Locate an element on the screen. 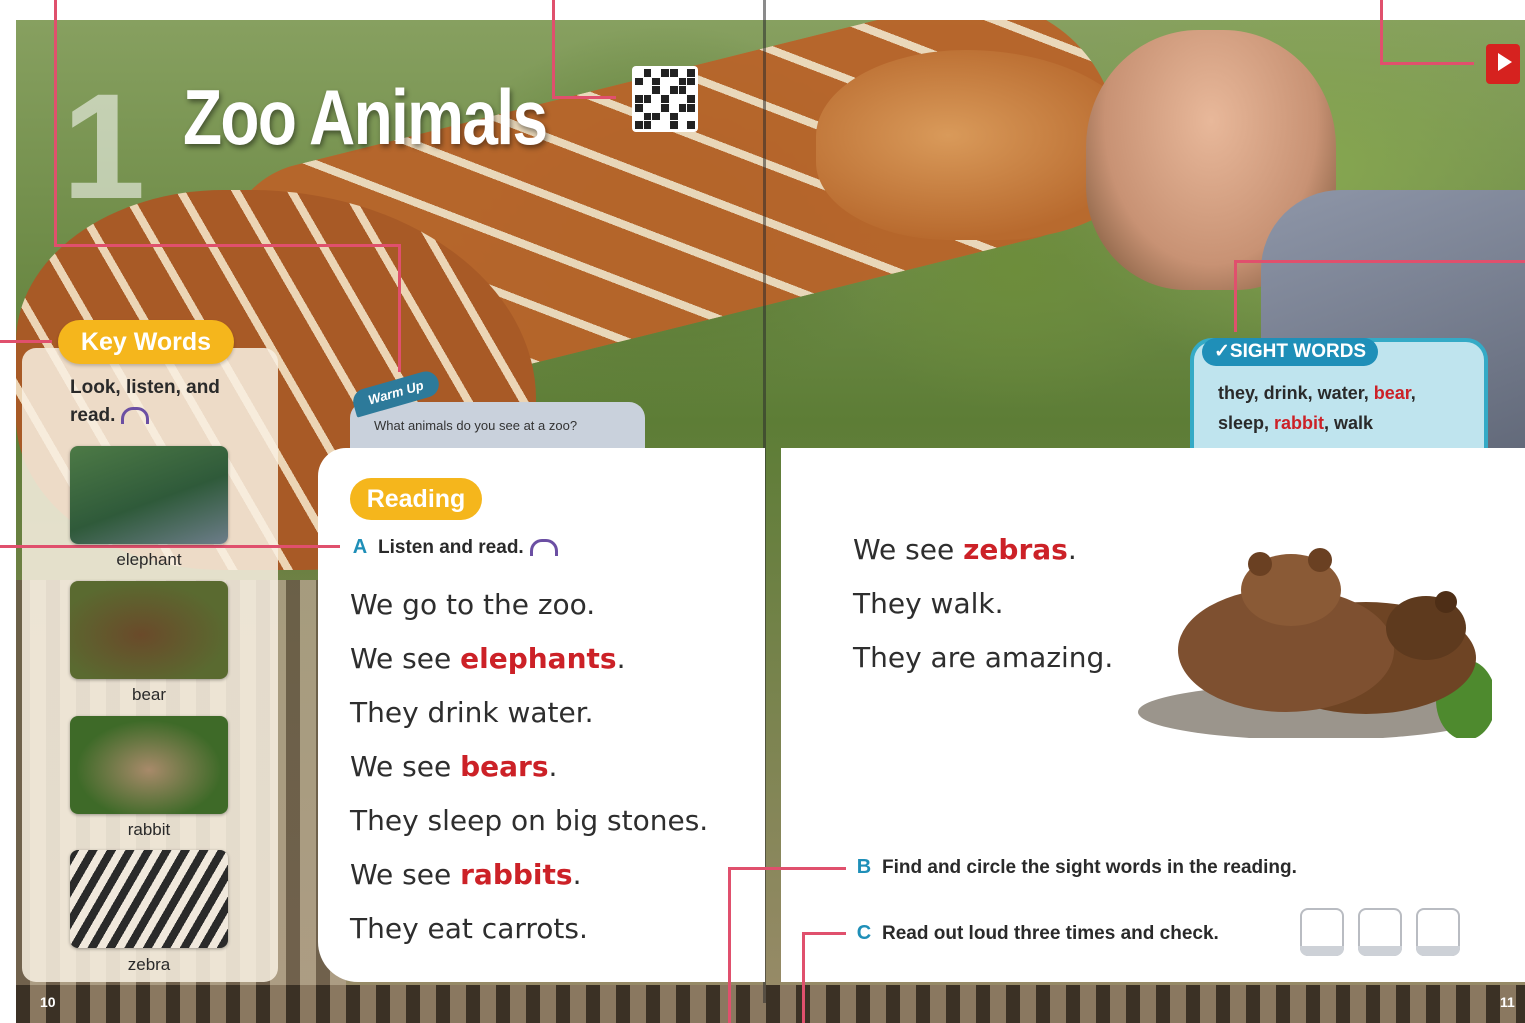 Image resolution: width=1525 pixels, height=1023 pixels. passage-line: We go to the zoo. is located at coordinates (473, 604).